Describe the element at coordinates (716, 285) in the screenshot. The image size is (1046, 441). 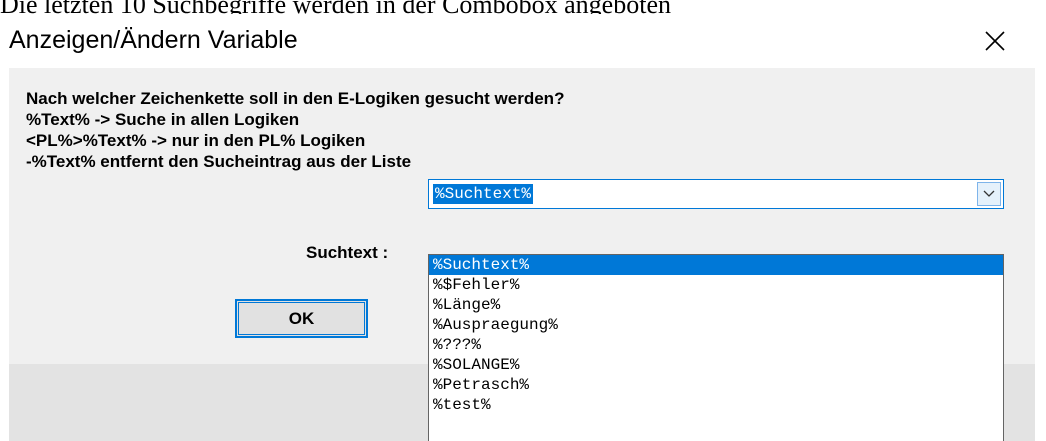
I see `dropdown-item-fehler: %$Fehler%` at that location.